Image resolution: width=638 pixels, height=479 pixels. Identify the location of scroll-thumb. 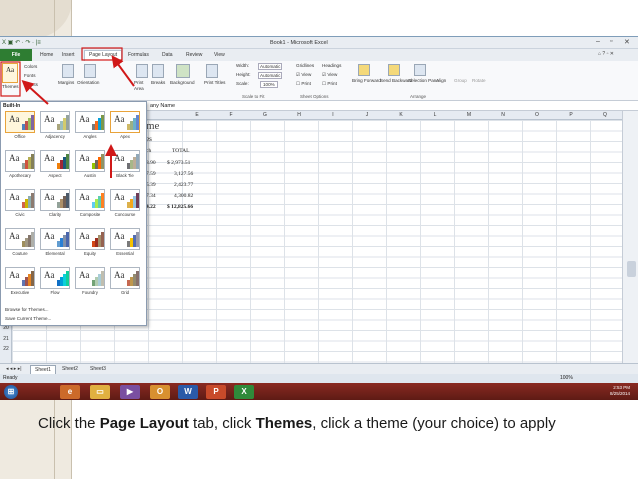
(631, 269).